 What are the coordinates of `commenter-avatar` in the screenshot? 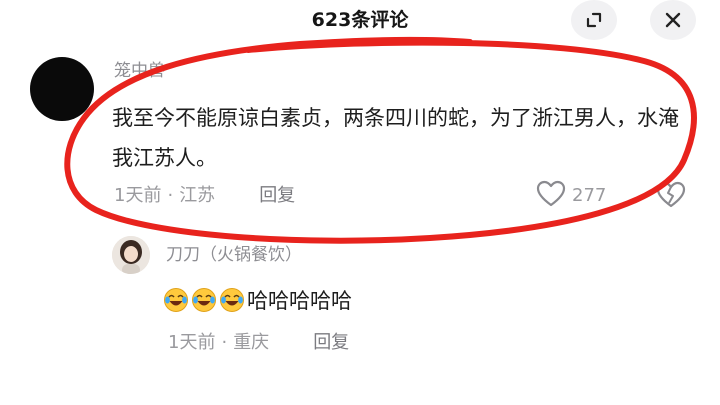 It's located at (62, 89).